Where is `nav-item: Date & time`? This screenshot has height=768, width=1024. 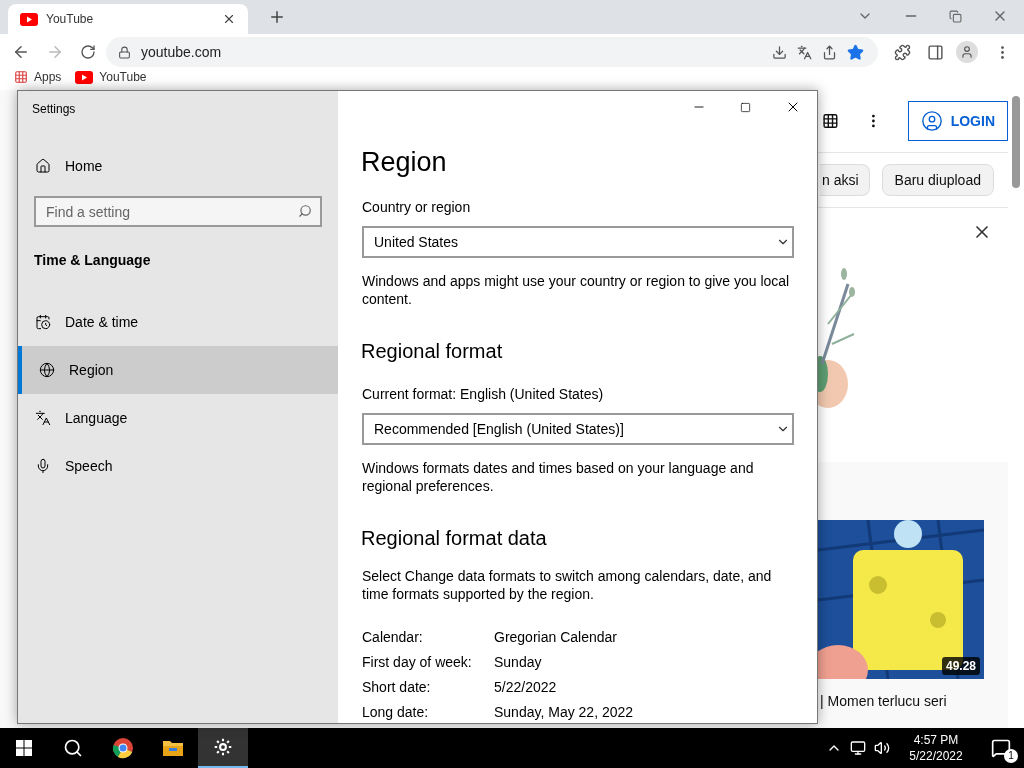 nav-item: Date & time is located at coordinates (178, 322).